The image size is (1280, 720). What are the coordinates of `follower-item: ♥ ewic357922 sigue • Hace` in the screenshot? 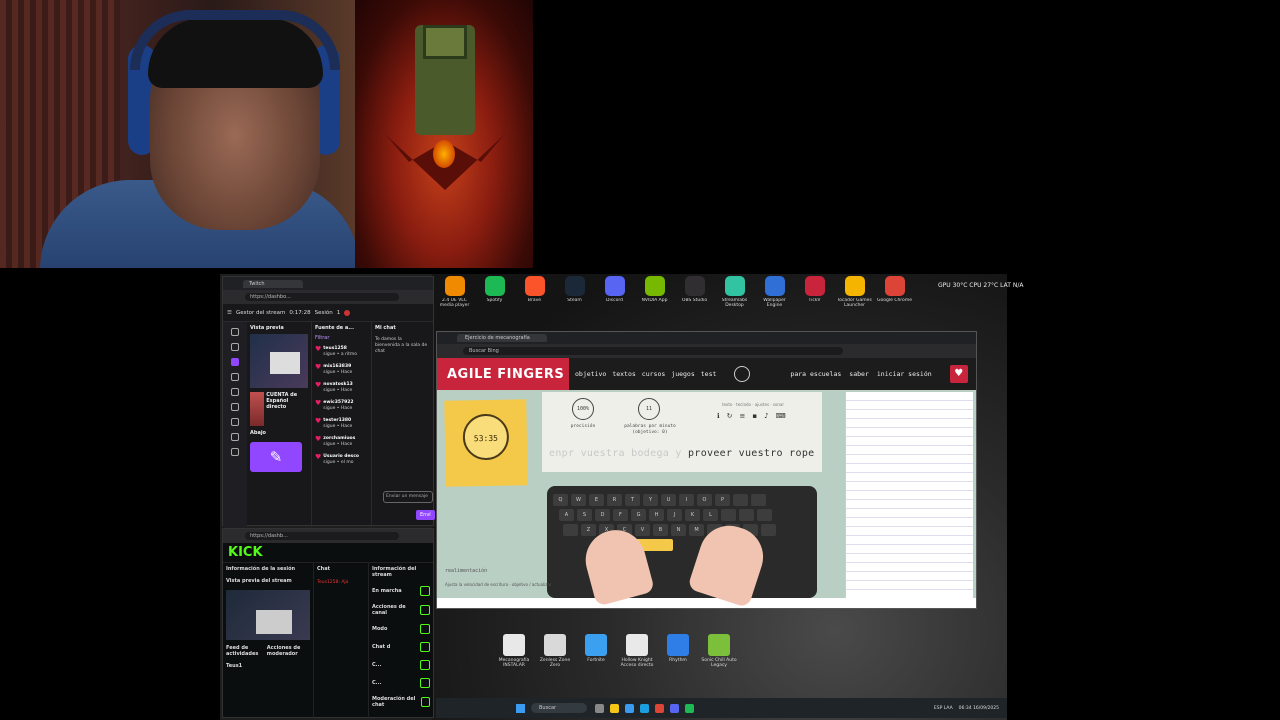 It's located at (341, 405).